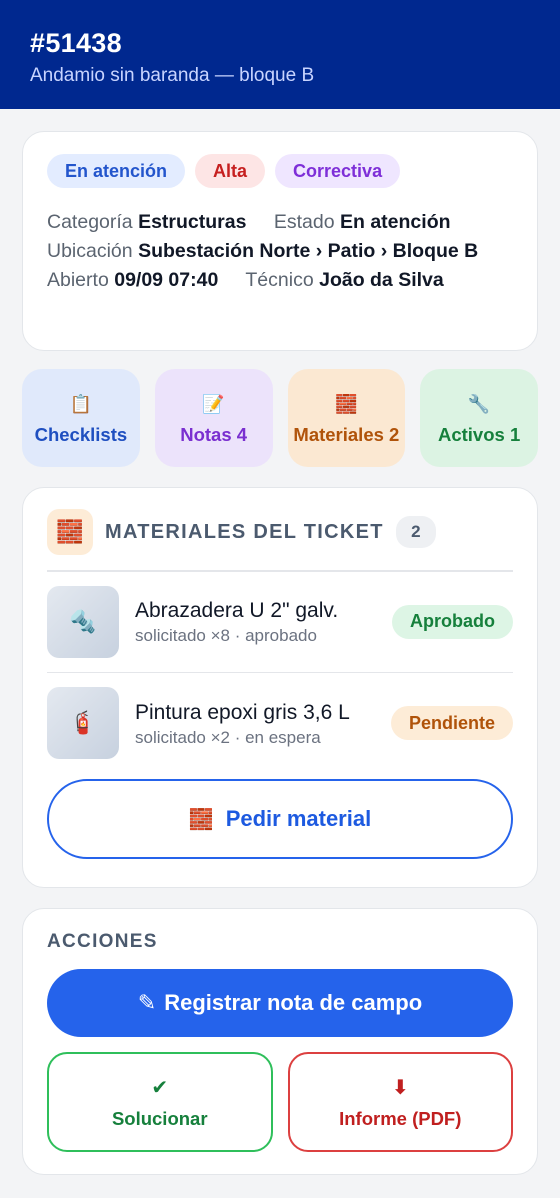 This screenshot has width=560, height=1198. Describe the element at coordinates (479, 418) in the screenshot. I see `tile-assets: 🔧 Activos 1` at that location.